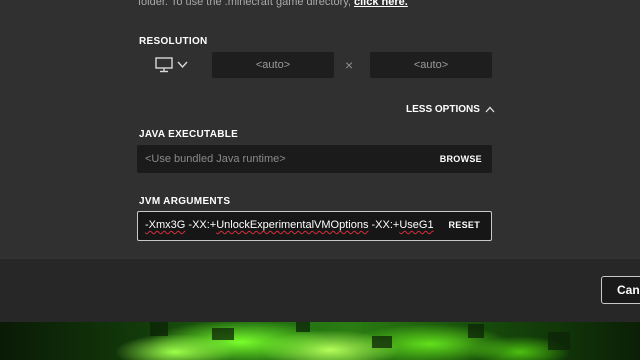  I want to click on browse-button: BROWSE, so click(461, 159).